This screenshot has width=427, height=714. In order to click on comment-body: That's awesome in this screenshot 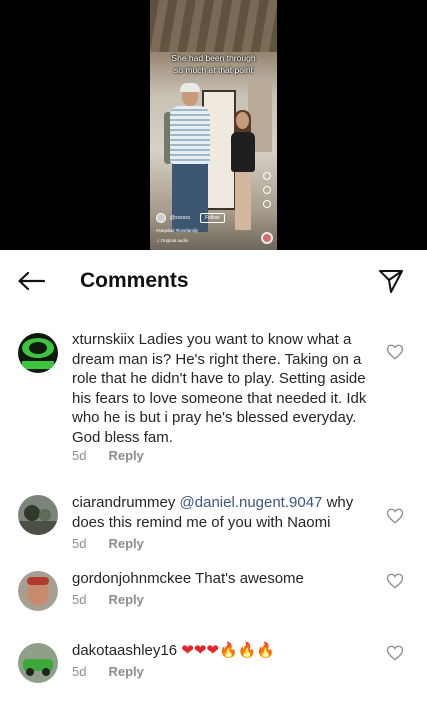, I will do `click(247, 578)`.